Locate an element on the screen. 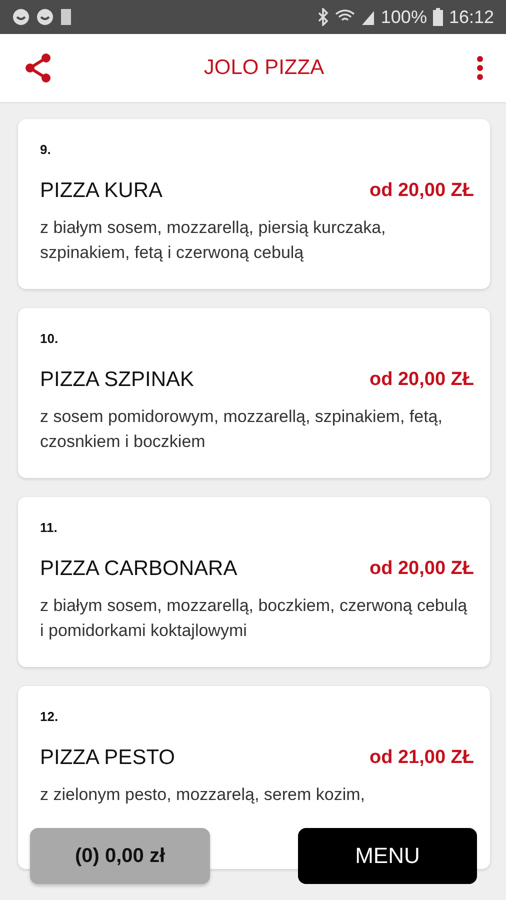 This screenshot has width=506, height=900. item-name: PIZZA PESTO is located at coordinates (107, 758).